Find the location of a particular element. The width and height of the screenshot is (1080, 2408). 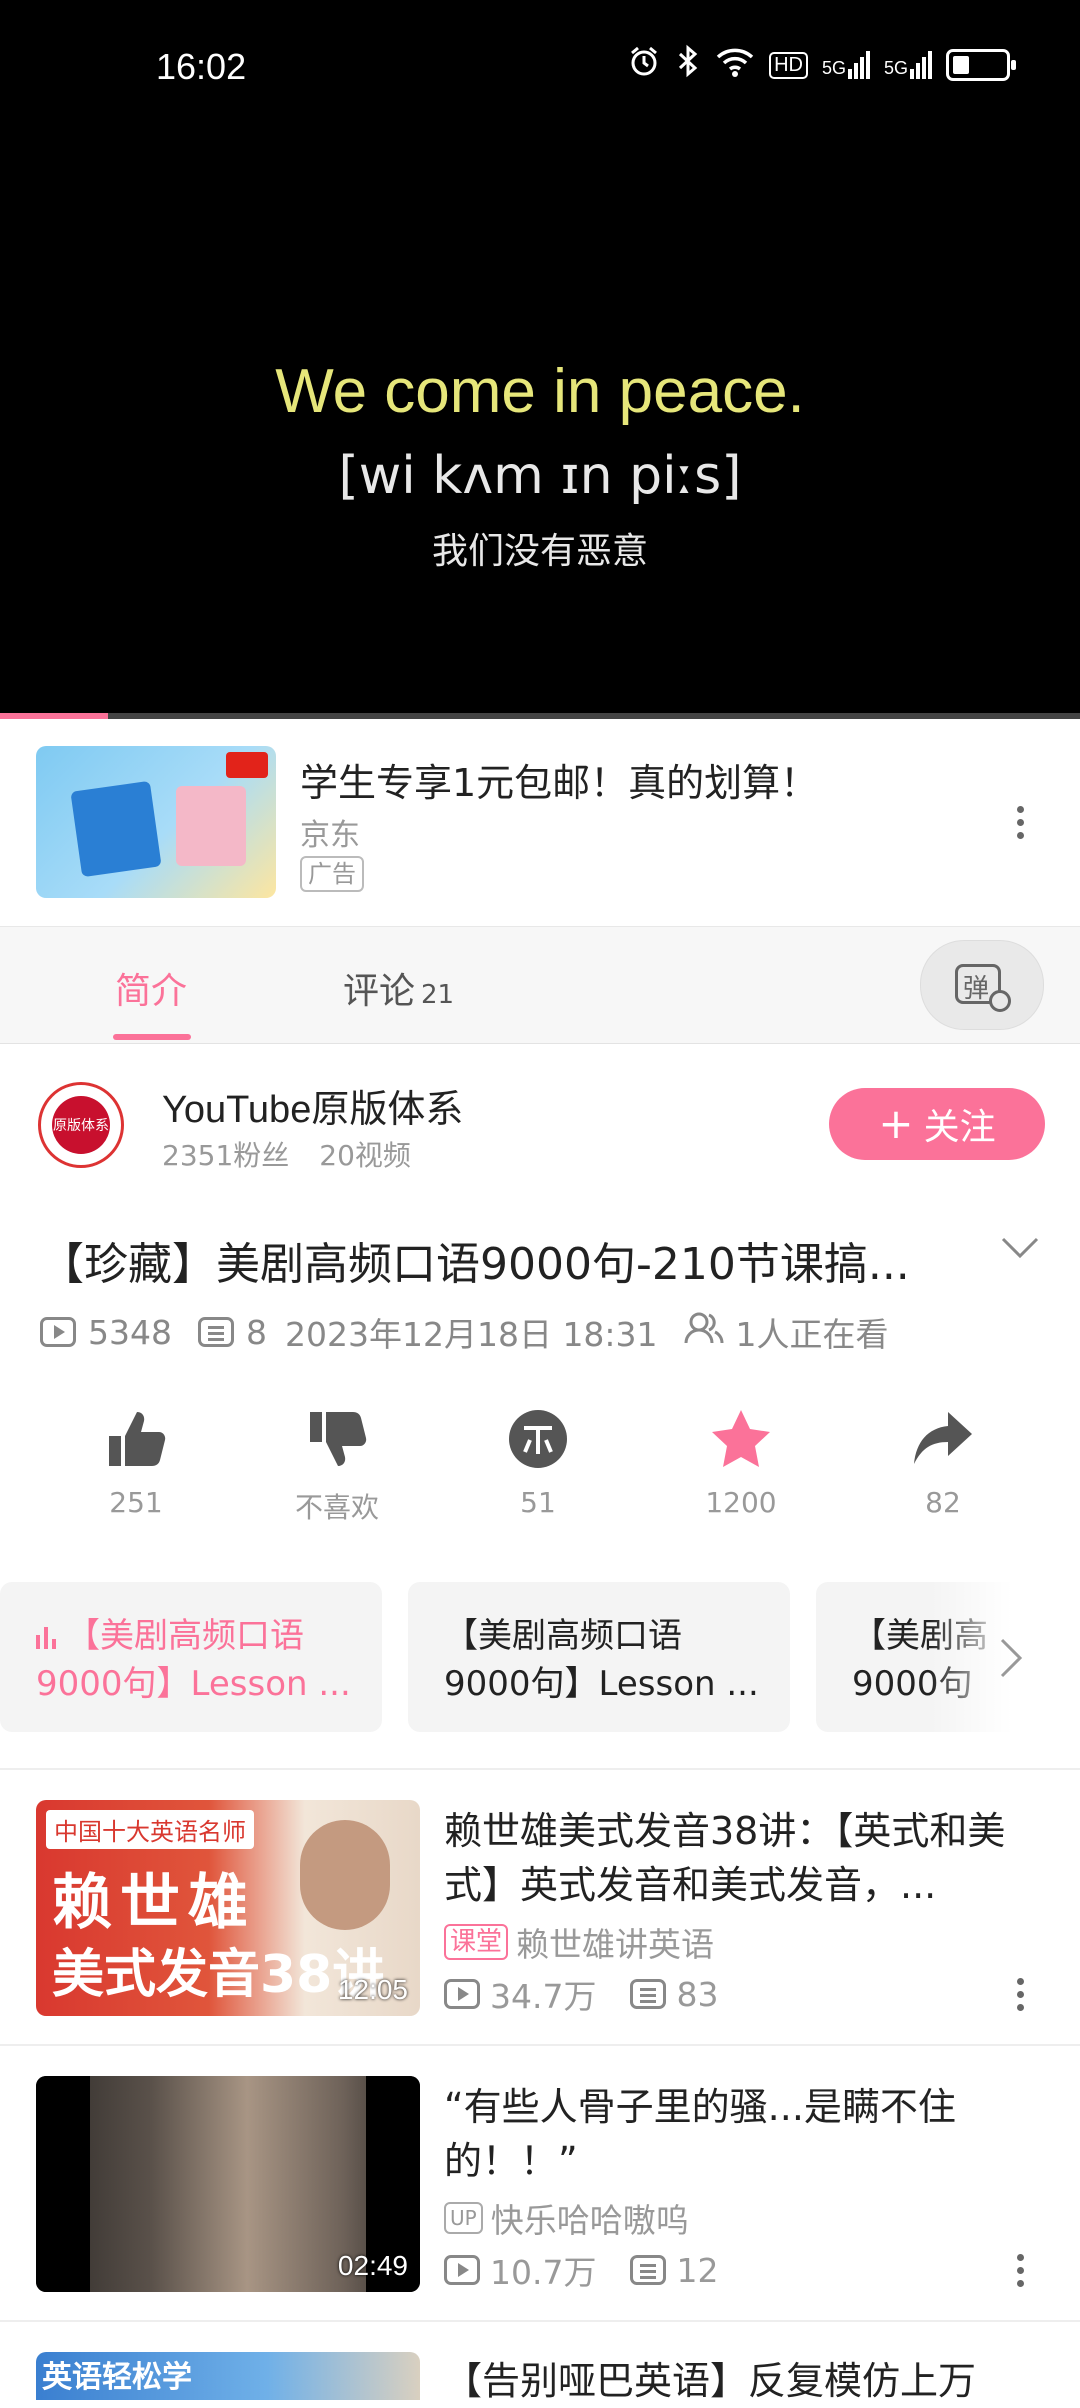

tab-comments-label: 评论 is located at coordinates (379, 991).